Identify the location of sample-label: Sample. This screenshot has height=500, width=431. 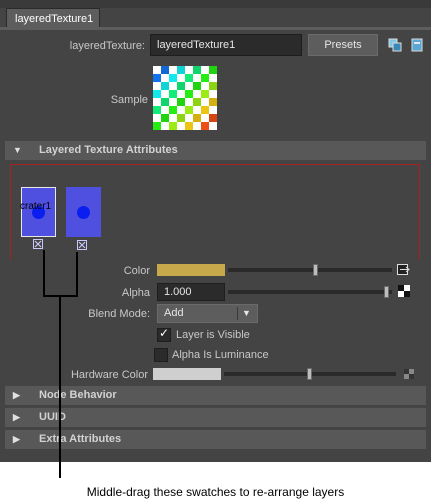
(129, 100).